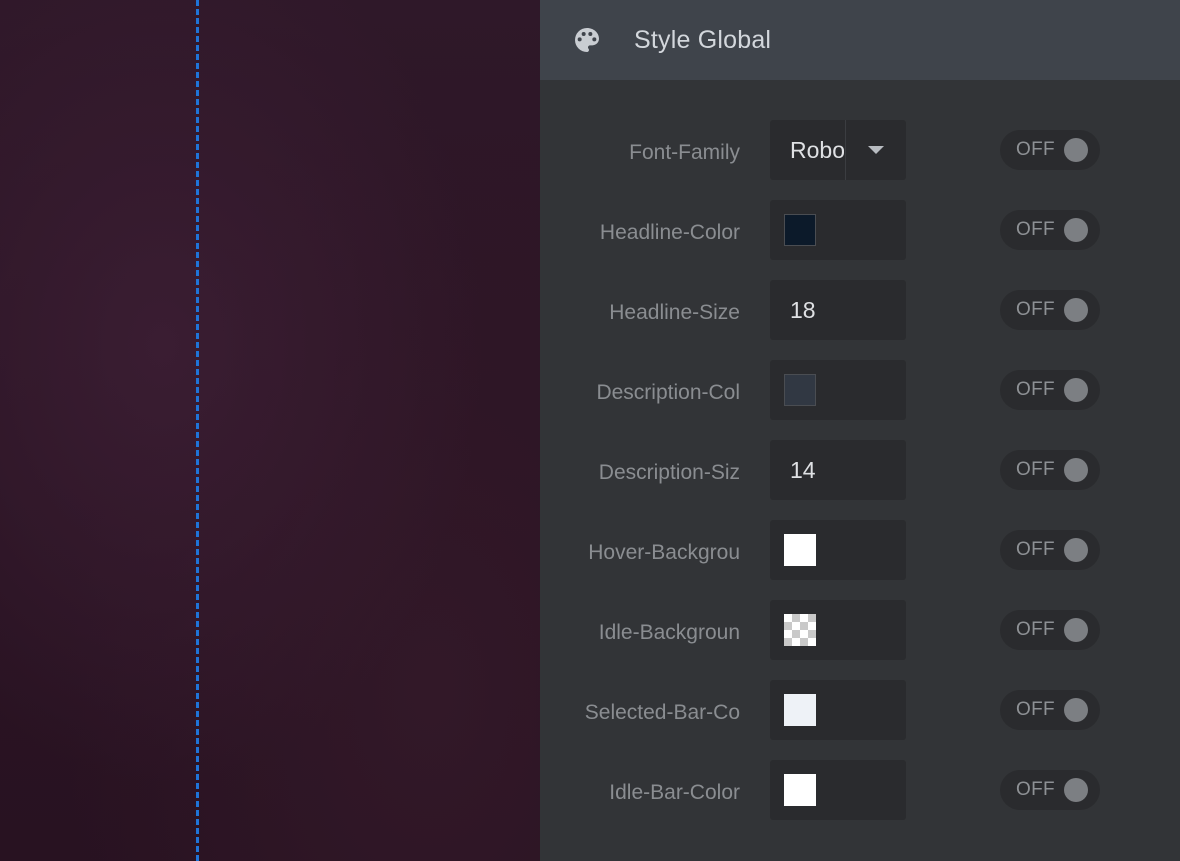 The height and width of the screenshot is (861, 1180). Describe the element at coordinates (800, 630) in the screenshot. I see `transparent-swatch` at that location.